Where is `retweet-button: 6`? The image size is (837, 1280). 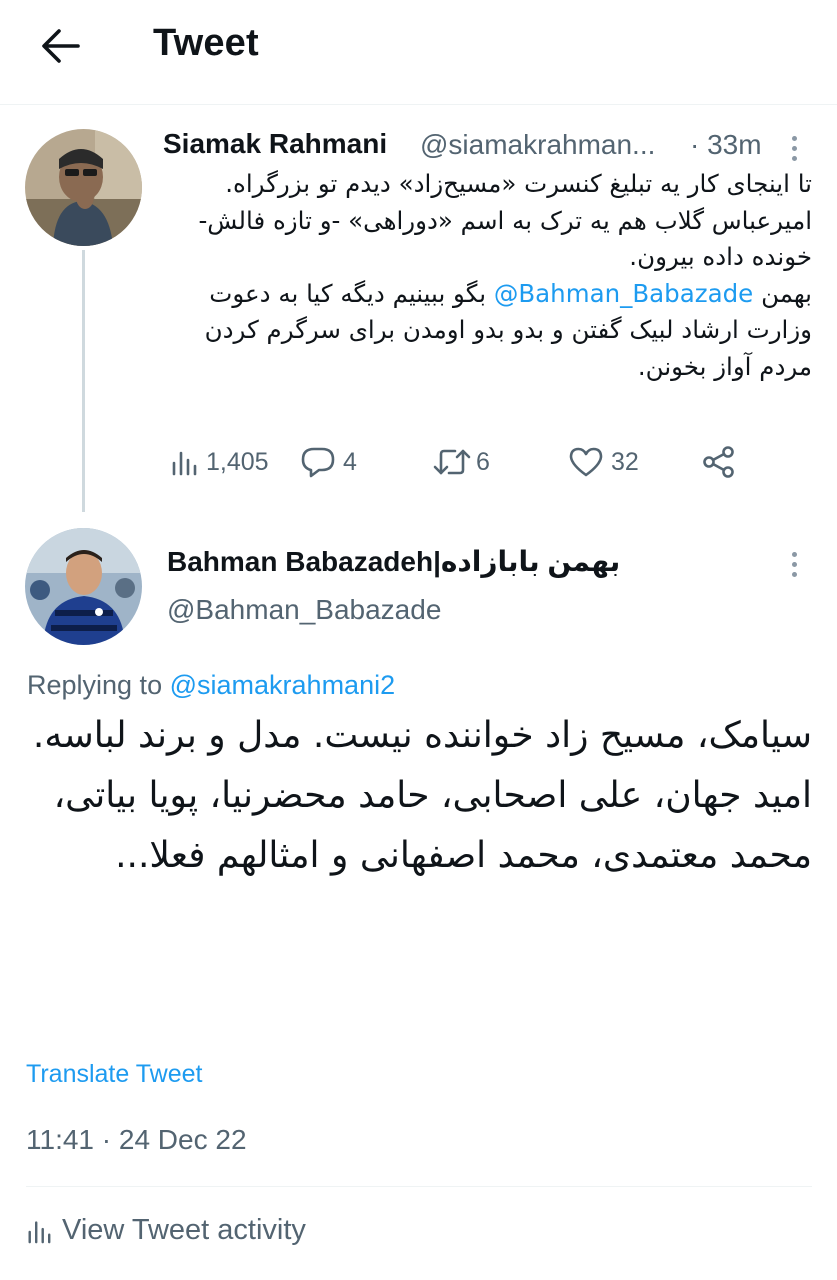 retweet-button: 6 is located at coordinates (461, 462).